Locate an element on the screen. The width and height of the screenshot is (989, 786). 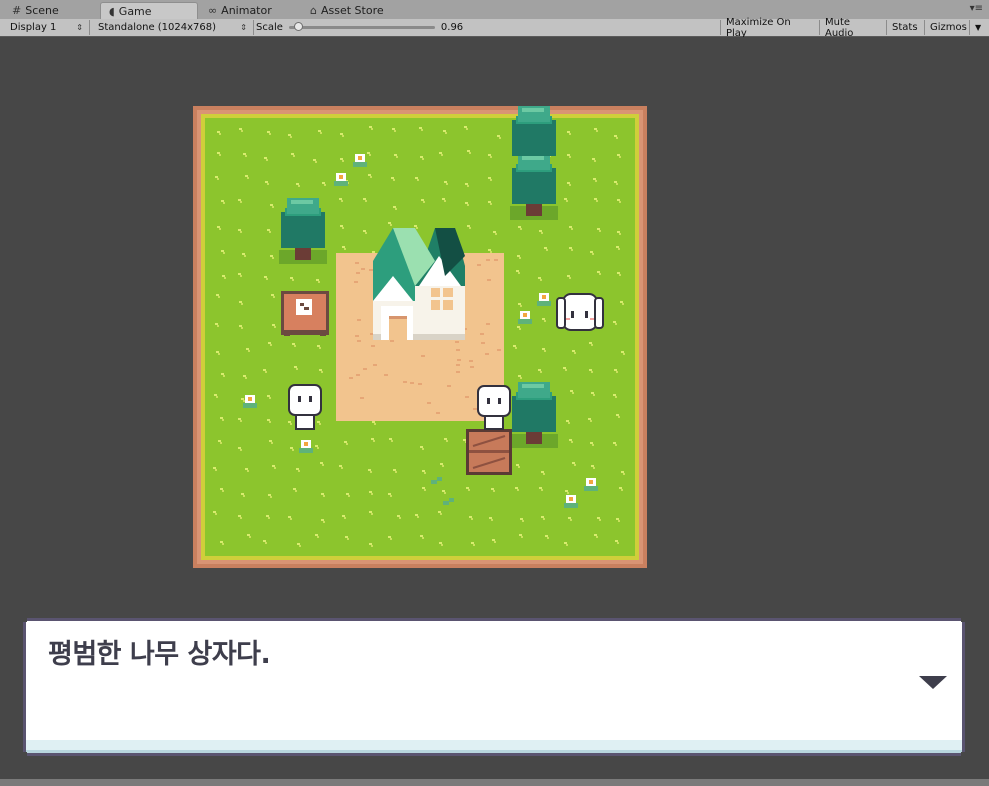
dialog-text: 평범한 나무 상자다. is located at coordinates (159, 654).